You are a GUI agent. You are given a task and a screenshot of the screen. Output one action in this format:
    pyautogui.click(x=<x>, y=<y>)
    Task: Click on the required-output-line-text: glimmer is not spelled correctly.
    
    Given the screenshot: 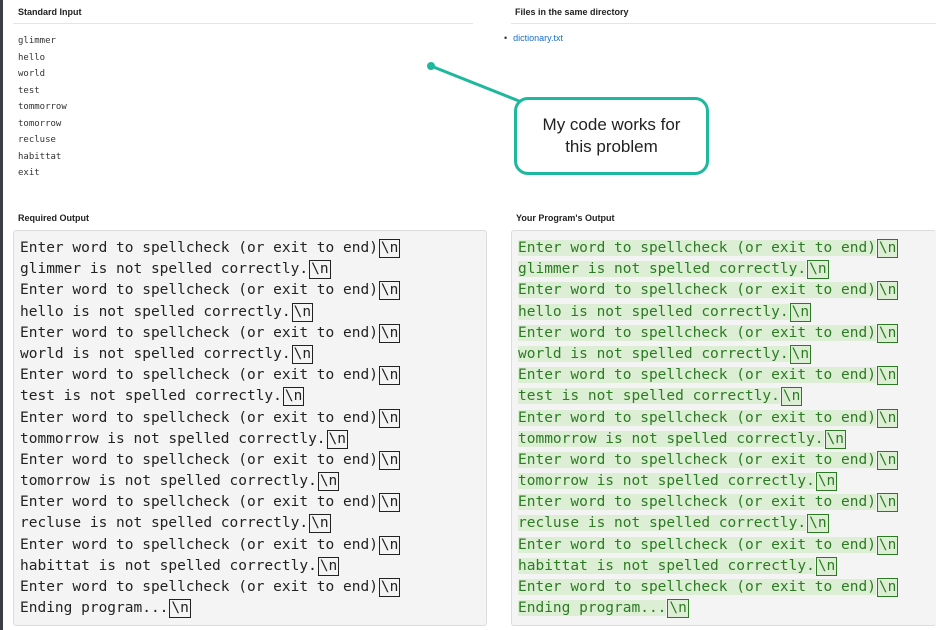 What is the action you would take?
    pyautogui.click(x=164, y=269)
    